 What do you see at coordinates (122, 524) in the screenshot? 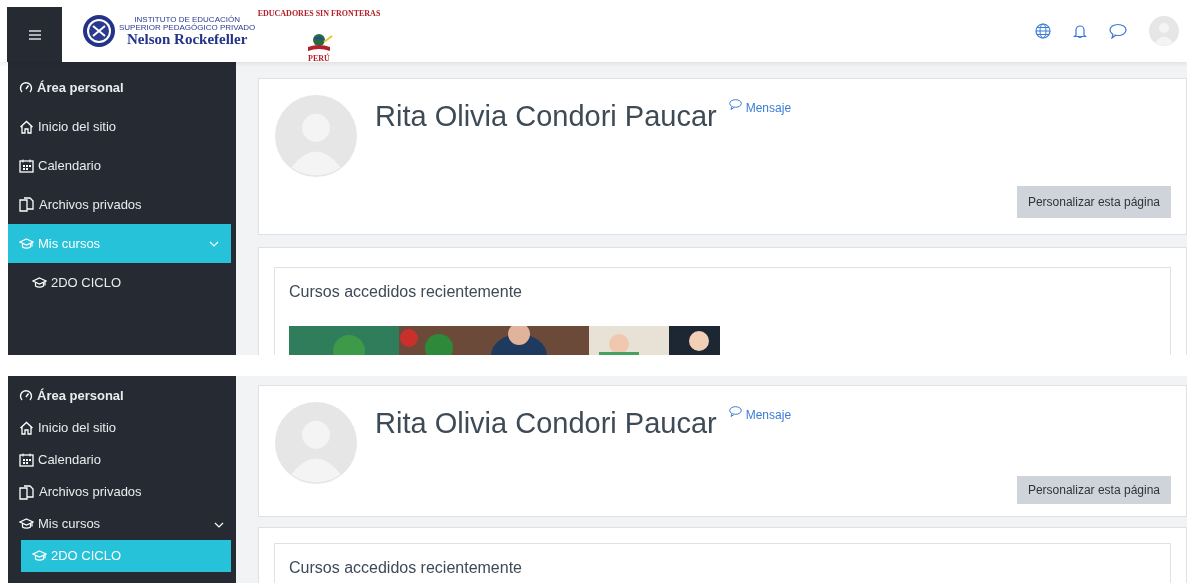
I see `sidebar-item: Mis cursos` at bounding box center [122, 524].